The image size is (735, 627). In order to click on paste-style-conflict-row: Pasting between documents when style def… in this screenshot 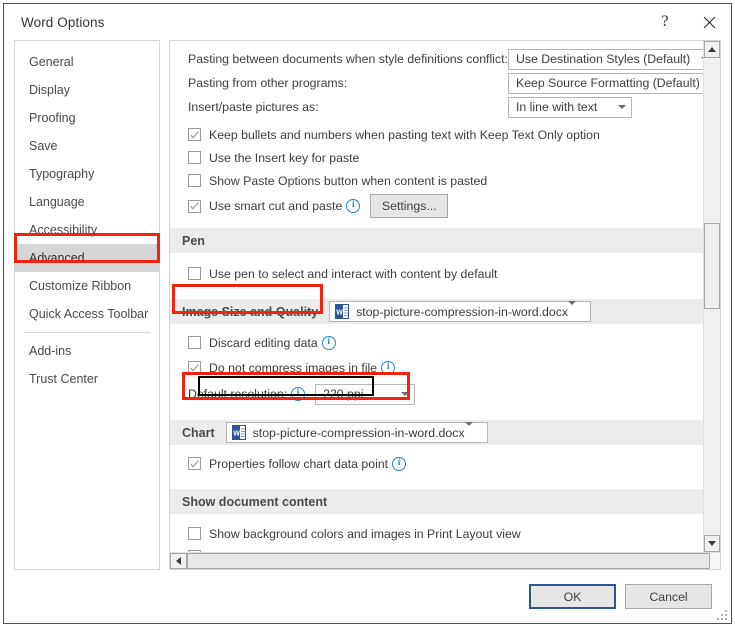, I will do `click(436, 59)`.